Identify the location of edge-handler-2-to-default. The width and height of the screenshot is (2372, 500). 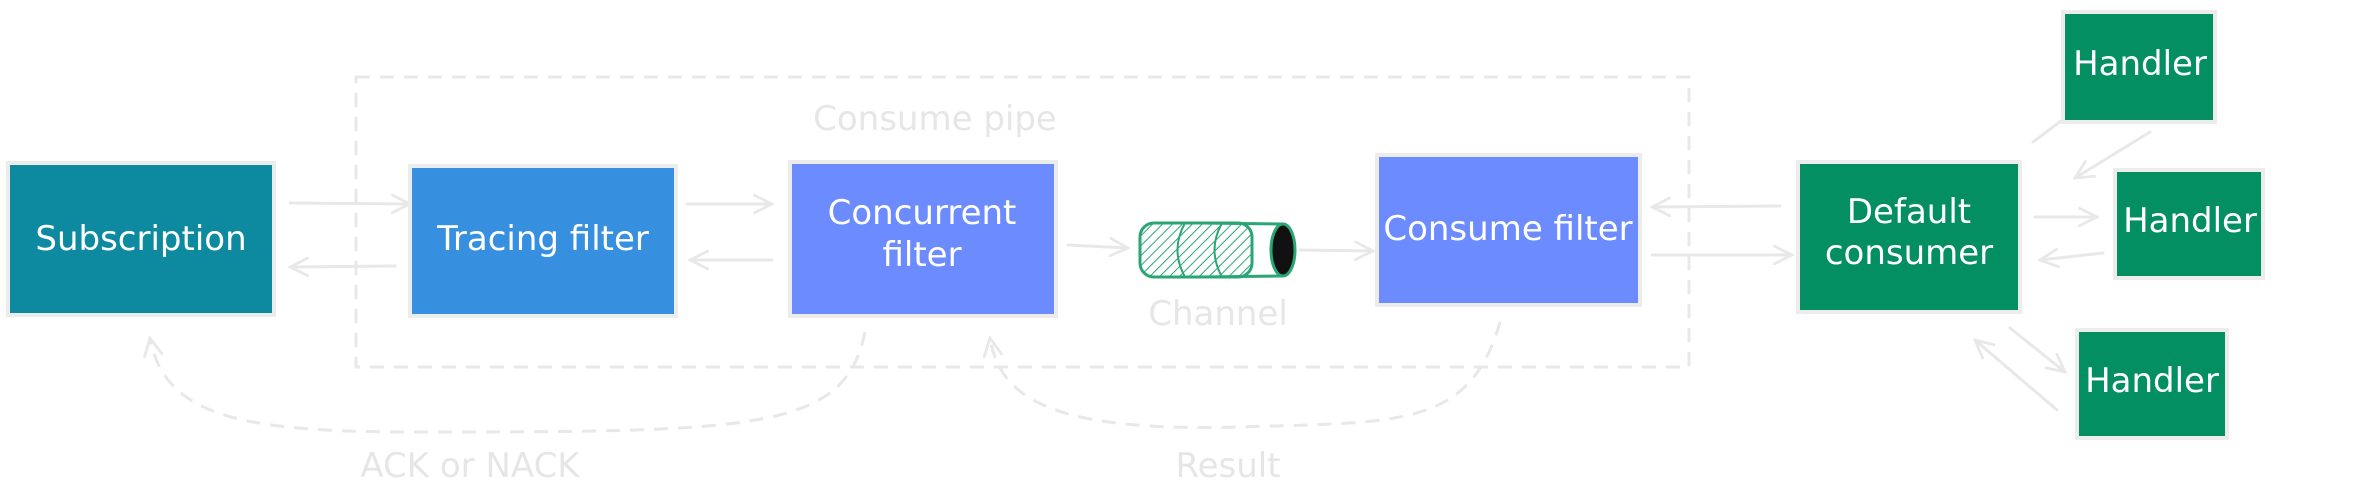
(2072, 256).